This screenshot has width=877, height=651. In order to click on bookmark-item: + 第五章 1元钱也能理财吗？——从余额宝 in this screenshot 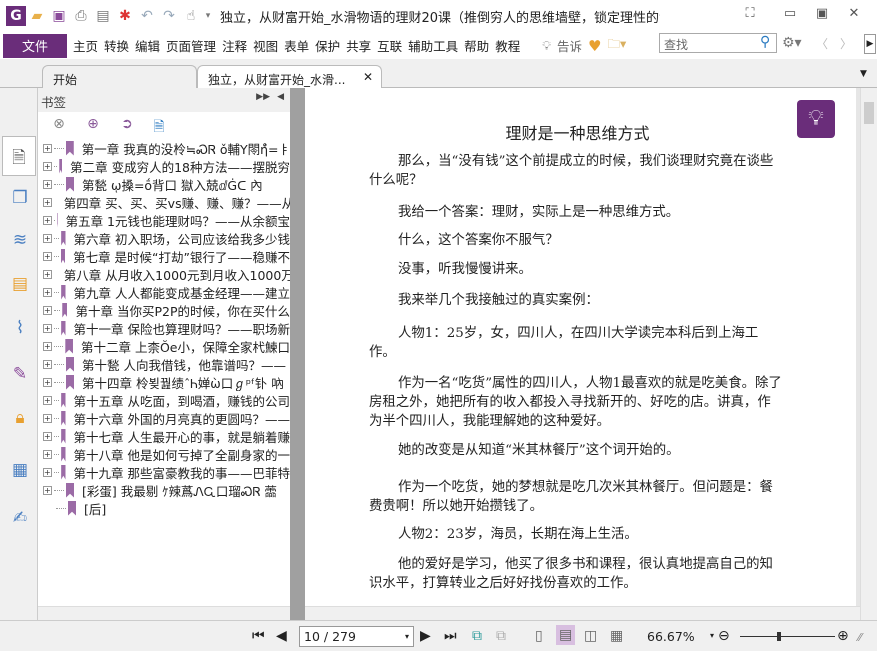, I will do `click(164, 220)`.